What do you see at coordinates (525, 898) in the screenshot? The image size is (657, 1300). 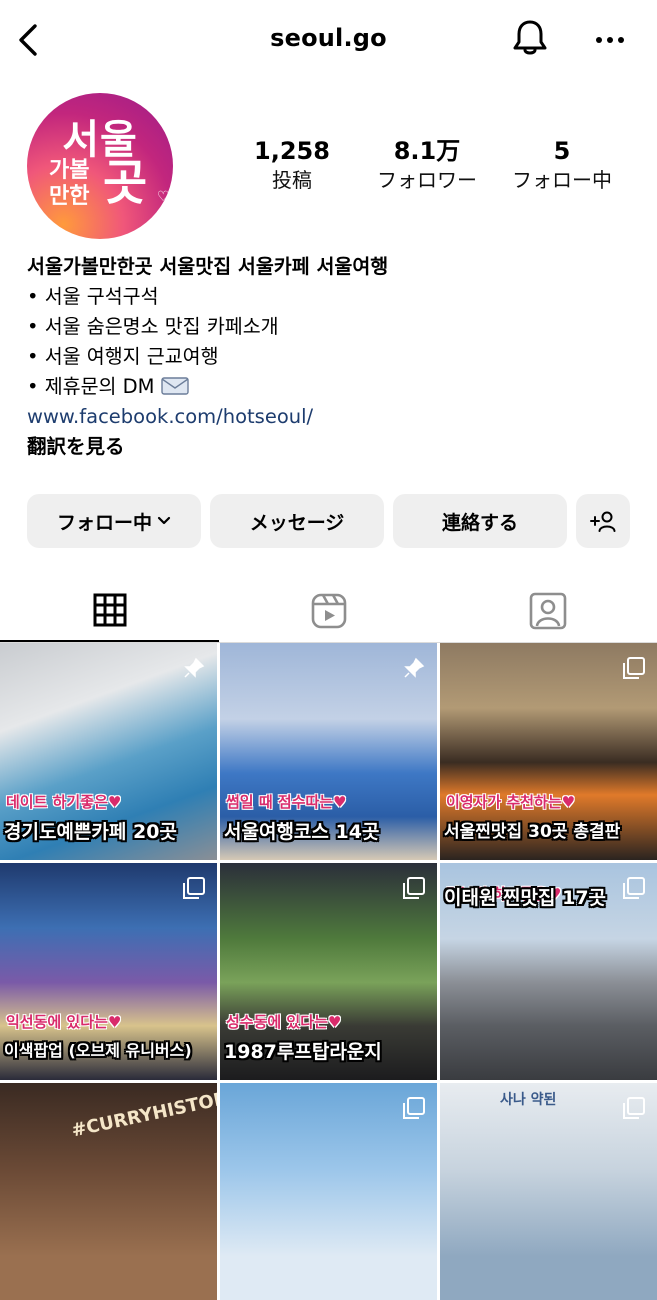 I see `post-caption-large: 이태원 찐맛집 17곳` at bounding box center [525, 898].